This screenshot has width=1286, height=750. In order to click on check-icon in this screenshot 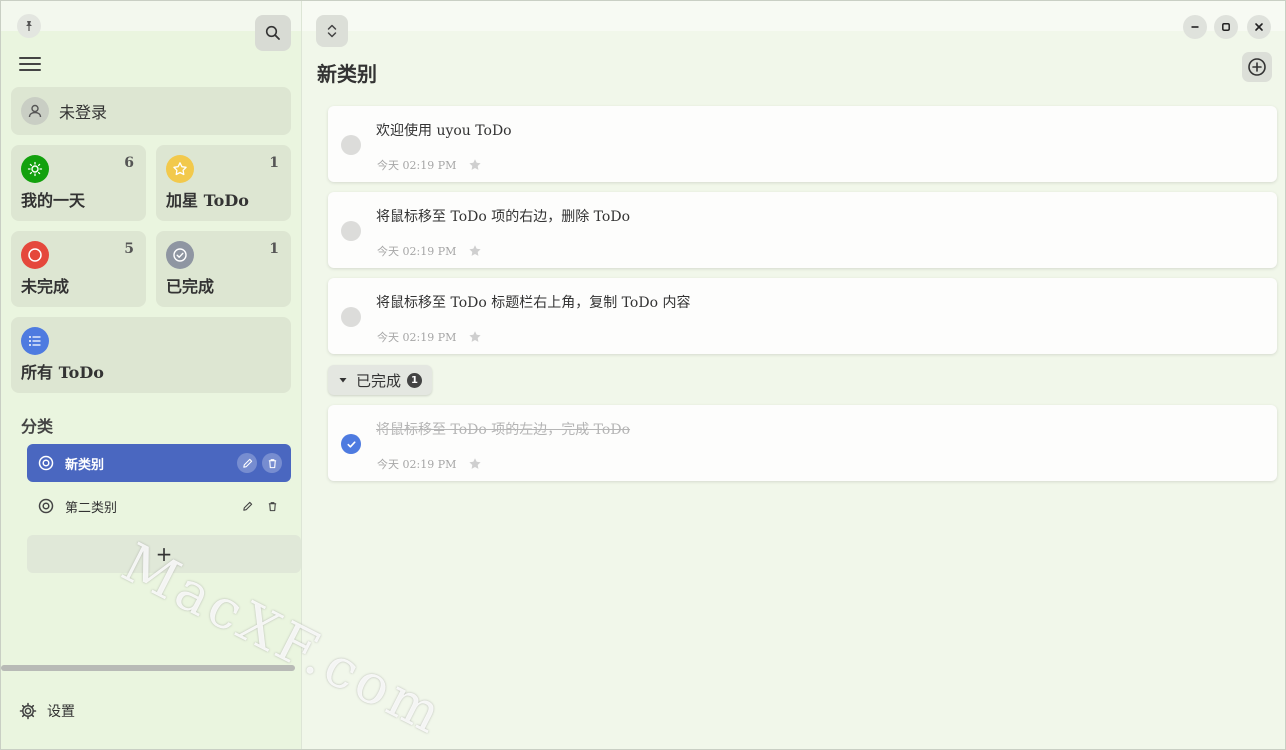, I will do `click(351, 444)`.